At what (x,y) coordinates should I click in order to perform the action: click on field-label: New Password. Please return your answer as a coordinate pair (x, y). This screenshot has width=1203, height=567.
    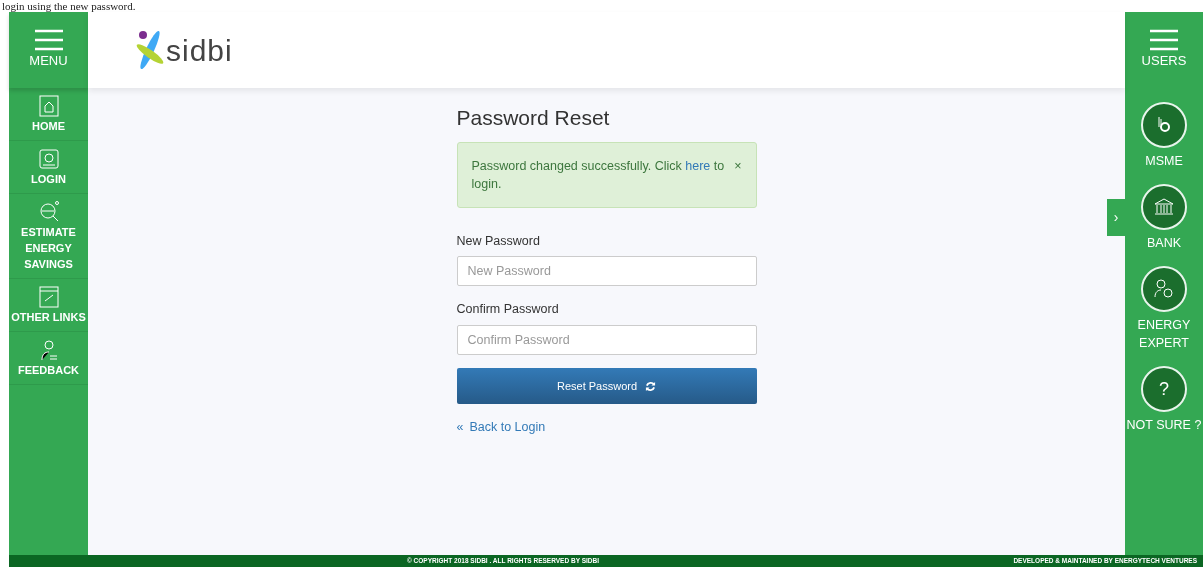
    Looking at the image, I should click on (498, 241).